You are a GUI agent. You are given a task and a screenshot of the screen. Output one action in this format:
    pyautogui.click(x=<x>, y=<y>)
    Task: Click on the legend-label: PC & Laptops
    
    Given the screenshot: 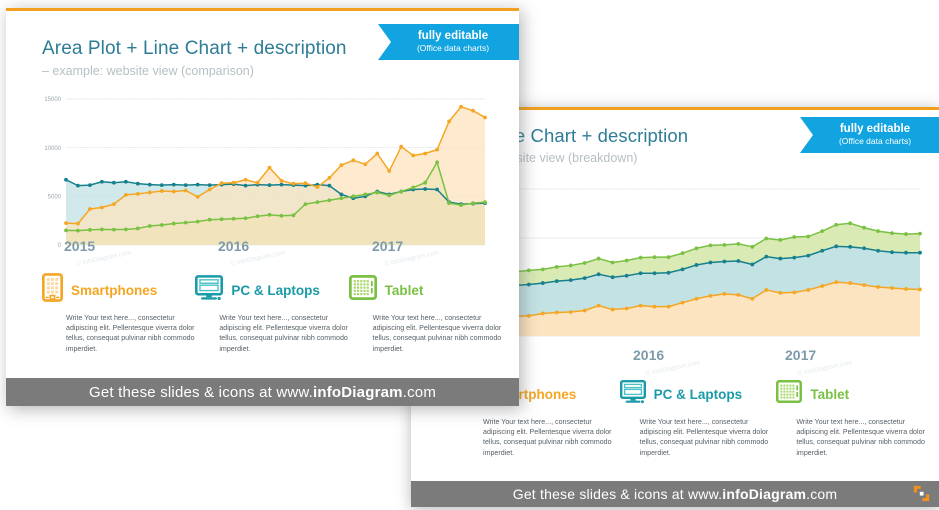 What is the action you would take?
    pyautogui.click(x=275, y=290)
    